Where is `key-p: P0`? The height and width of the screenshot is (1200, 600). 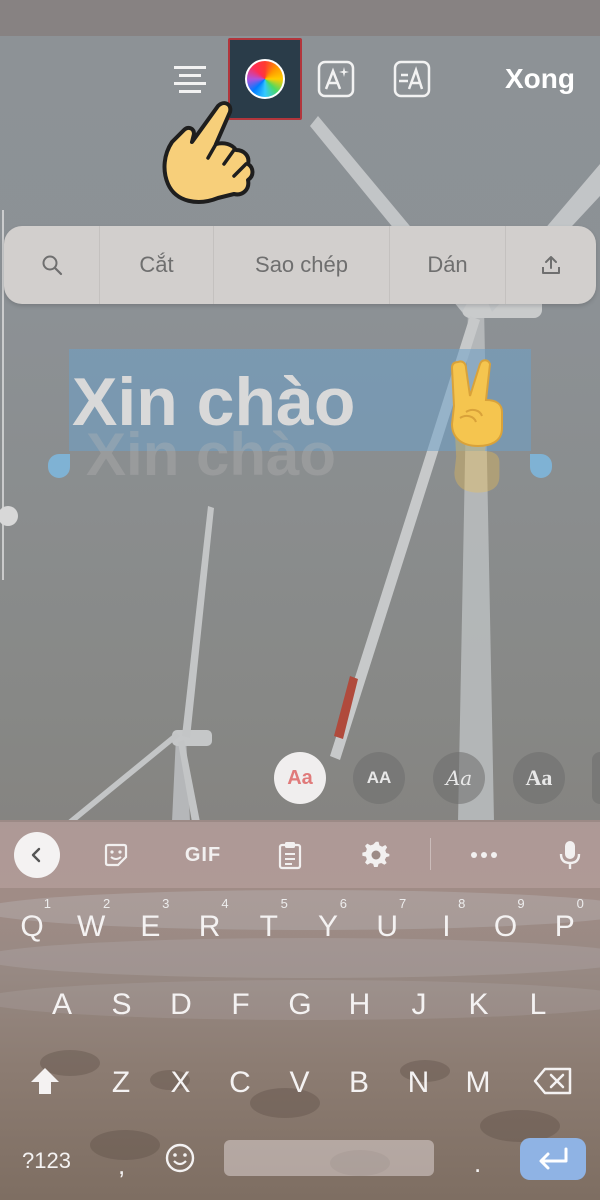 key-p: P0 is located at coordinates (565, 920).